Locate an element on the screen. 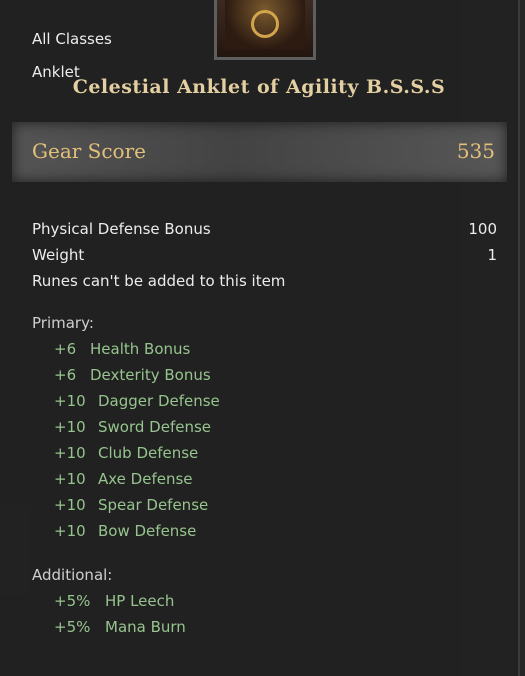  property-label: Physical Defense Bonus is located at coordinates (121, 229).